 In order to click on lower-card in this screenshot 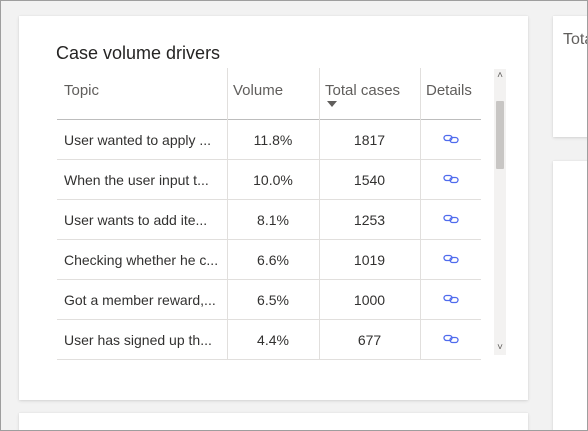, I will do `click(273, 422)`.